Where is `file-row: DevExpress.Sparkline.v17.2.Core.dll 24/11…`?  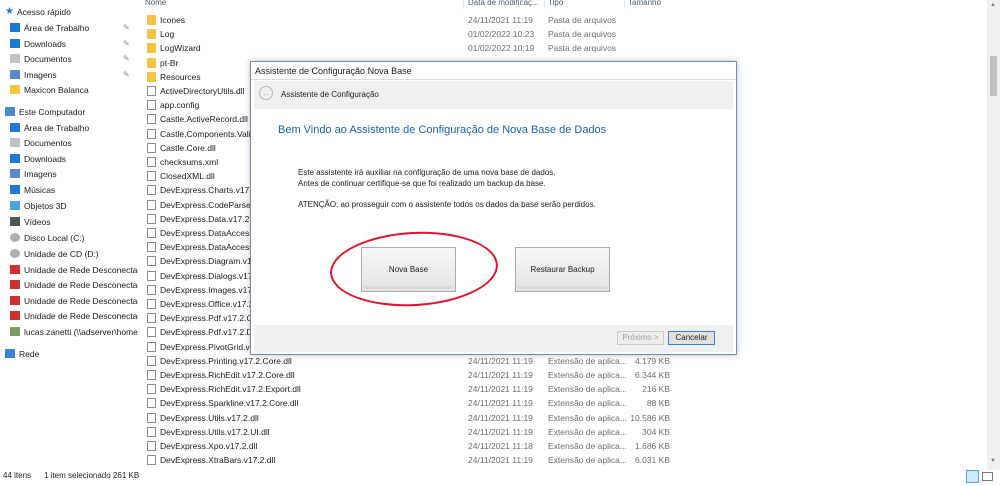
file-row: DevExpress.Sparkline.v17.2.Core.dll 24/11… is located at coordinates (412, 403).